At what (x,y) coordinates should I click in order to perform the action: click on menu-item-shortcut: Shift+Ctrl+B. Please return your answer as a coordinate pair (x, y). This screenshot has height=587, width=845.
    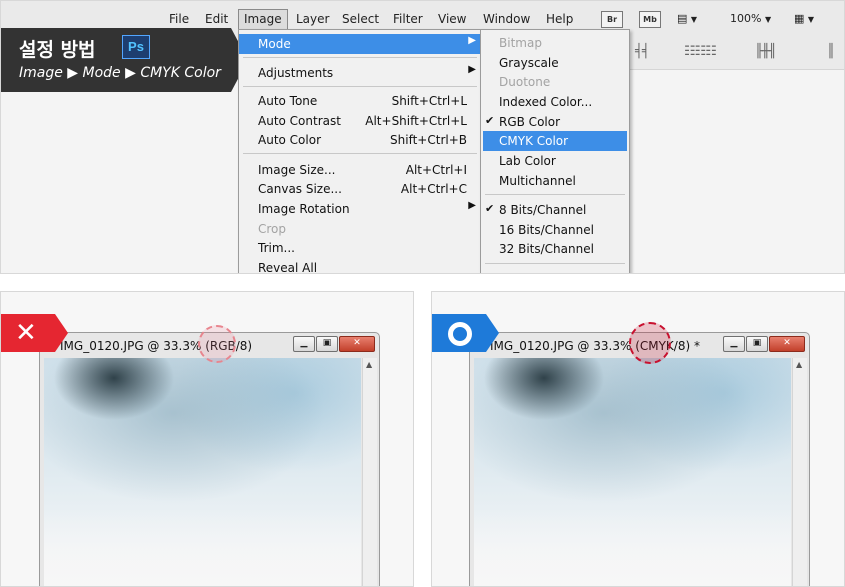
    Looking at the image, I should click on (428, 140).